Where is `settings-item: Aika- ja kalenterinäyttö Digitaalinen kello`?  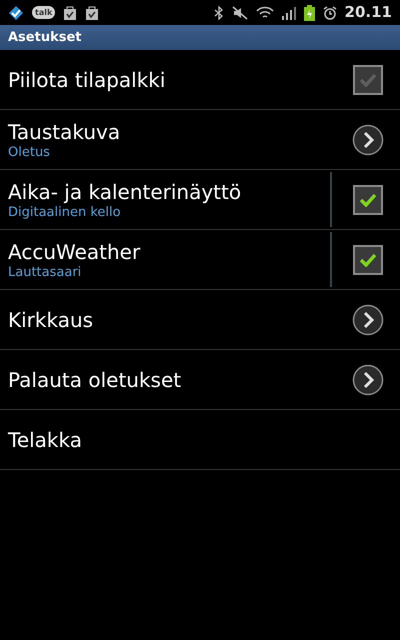 settings-item: Aika- ja kalenterinäyttö Digitaalinen kello is located at coordinates (200, 200).